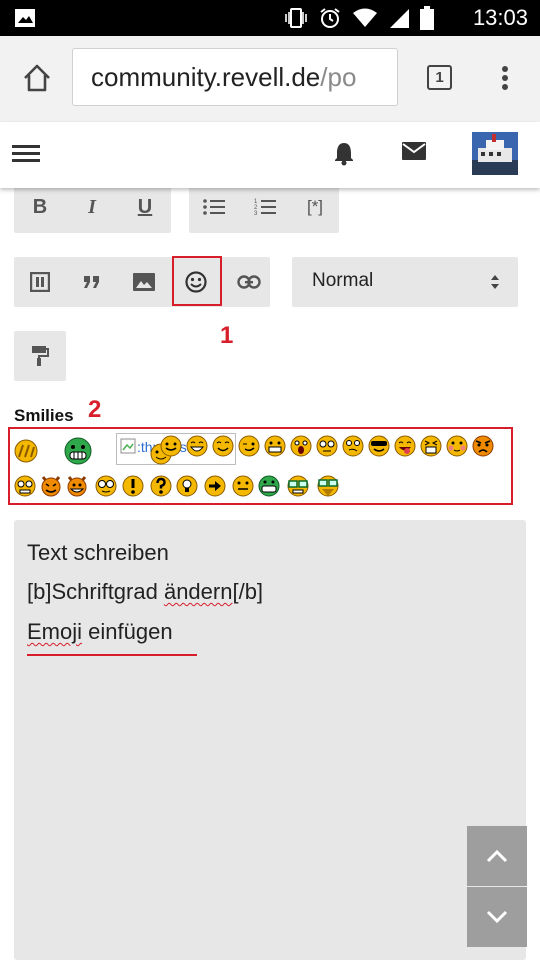 This screenshot has height=960, width=540. Describe the element at coordinates (275, 446) in the screenshot. I see `smiley-grimace-icon` at that location.